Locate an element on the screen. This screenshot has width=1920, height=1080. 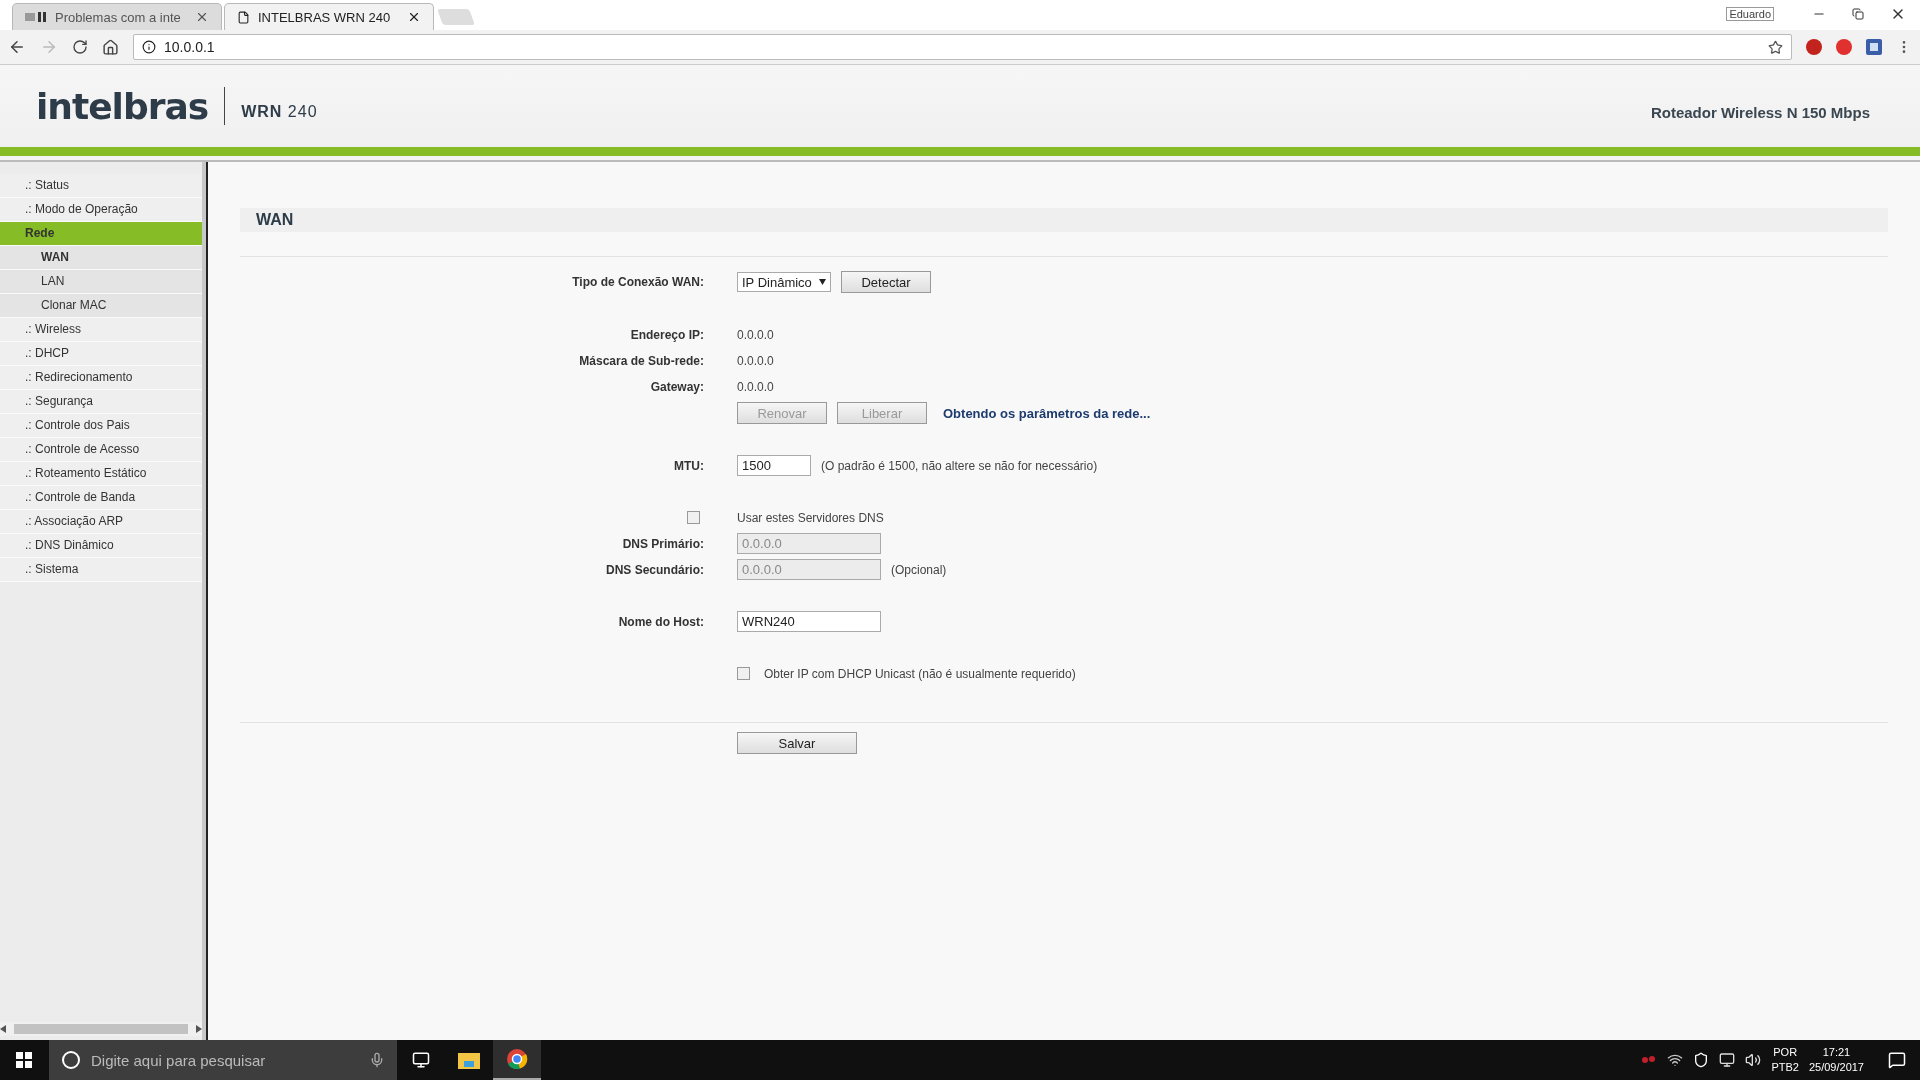
circle-icon is located at coordinates (71, 1060).